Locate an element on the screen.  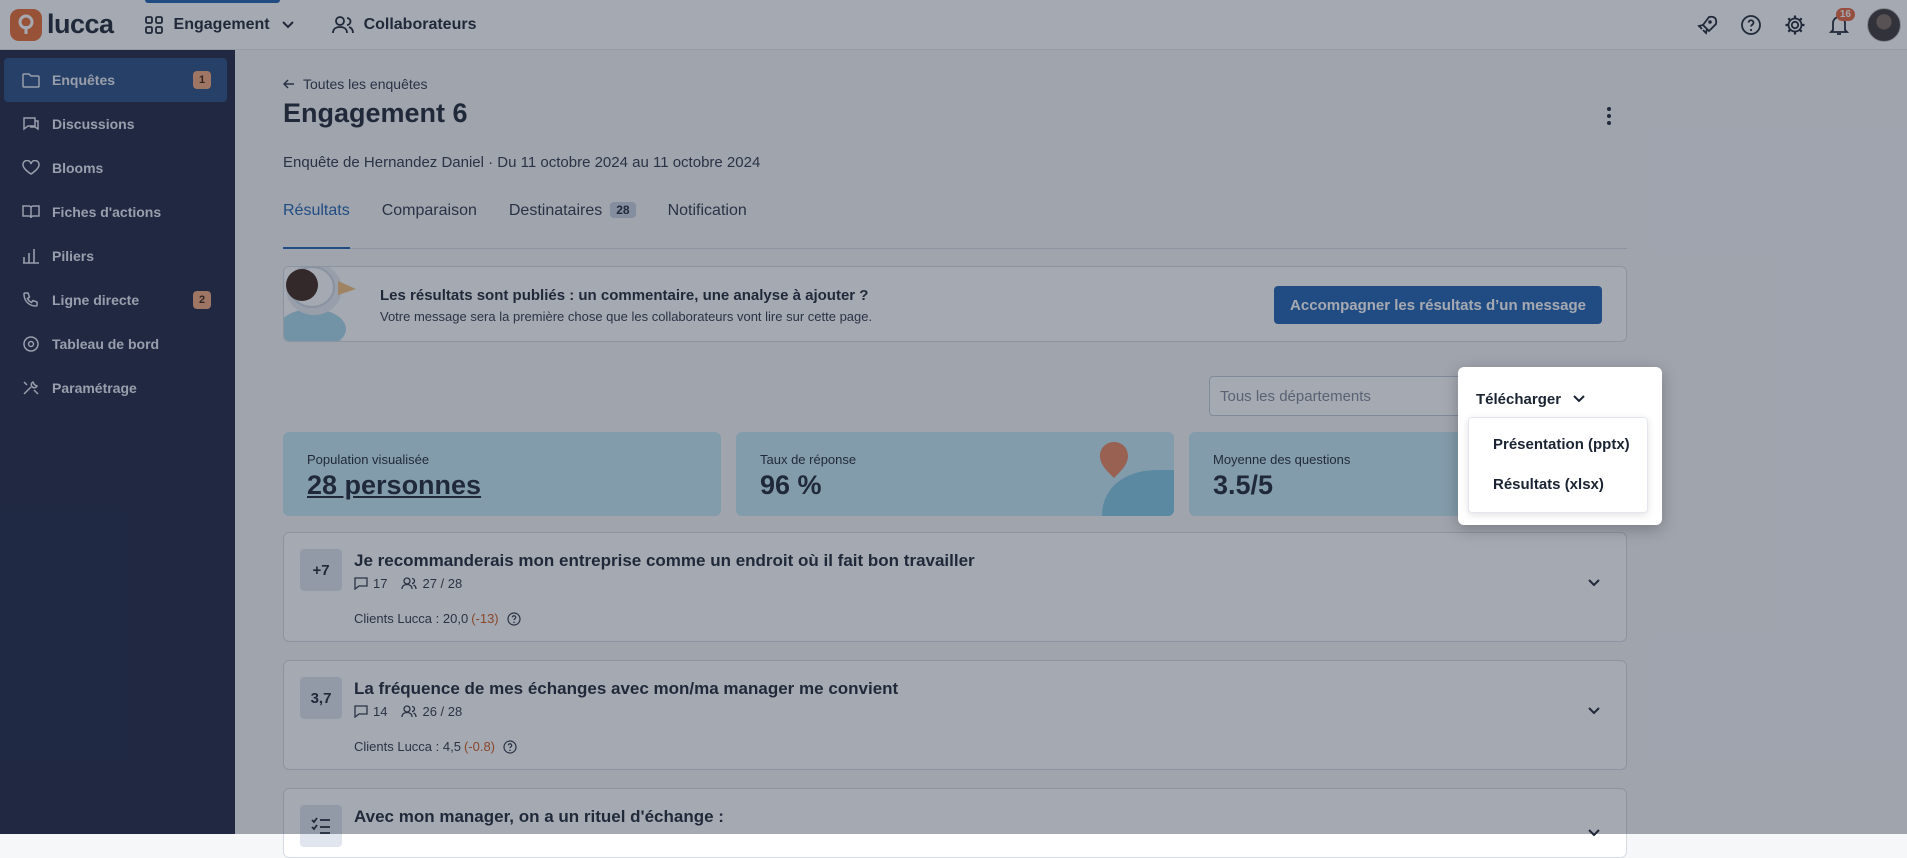
download-label: Télécharger is located at coordinates (1519, 399).